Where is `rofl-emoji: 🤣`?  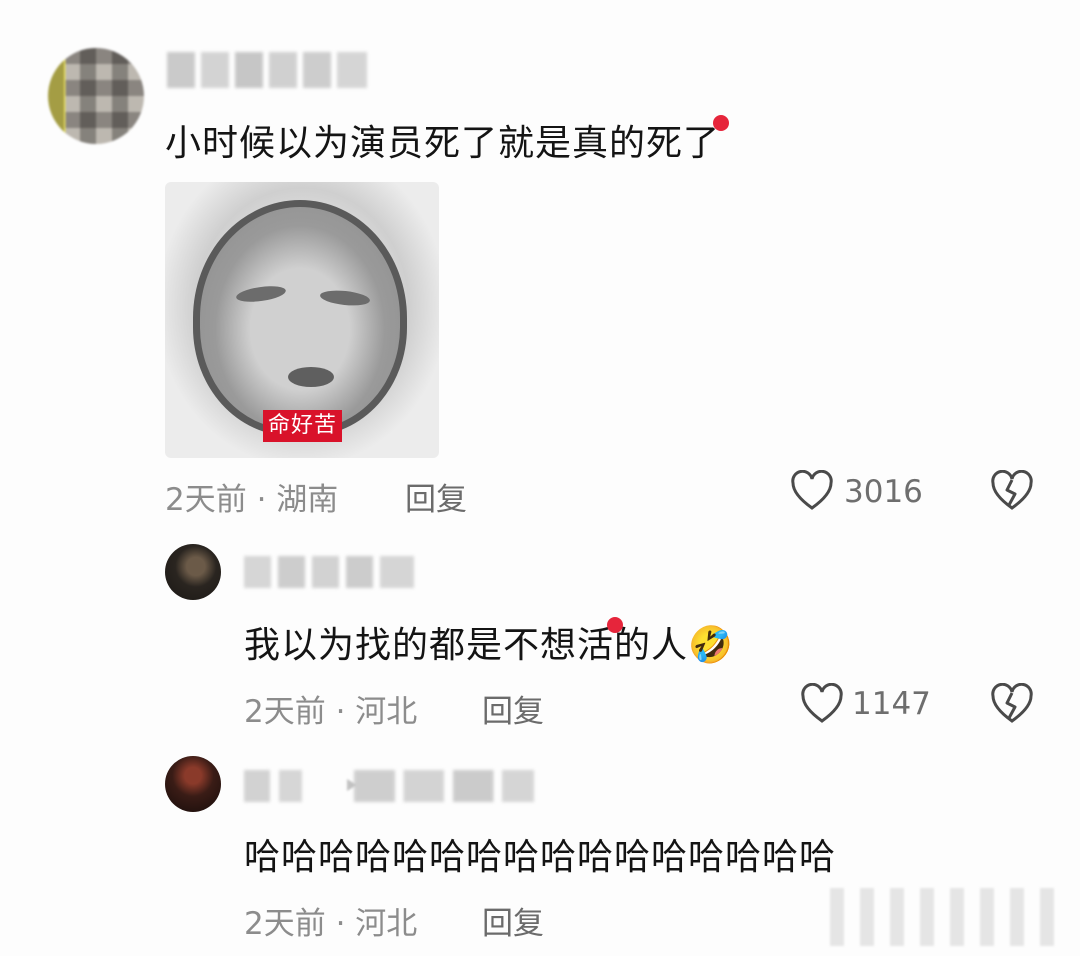 rofl-emoji: 🤣 is located at coordinates (711, 645).